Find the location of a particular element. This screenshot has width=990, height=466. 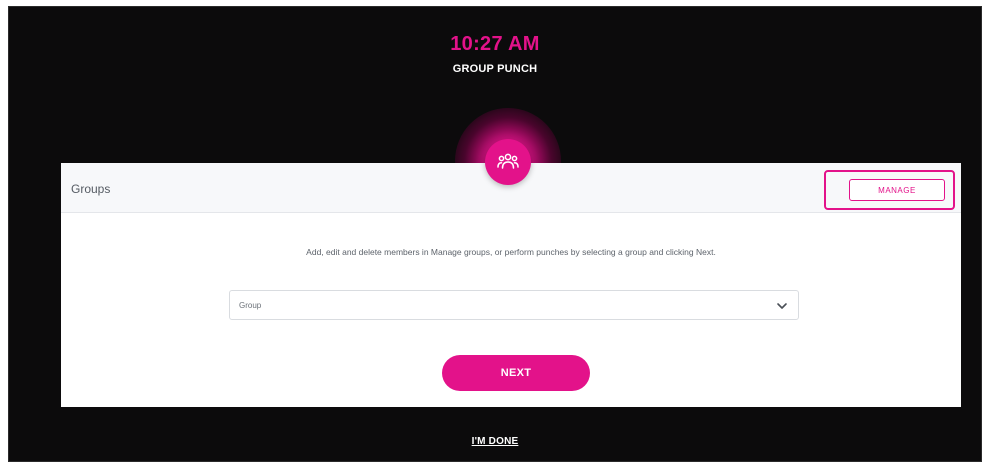

group-icon is located at coordinates (508, 161).